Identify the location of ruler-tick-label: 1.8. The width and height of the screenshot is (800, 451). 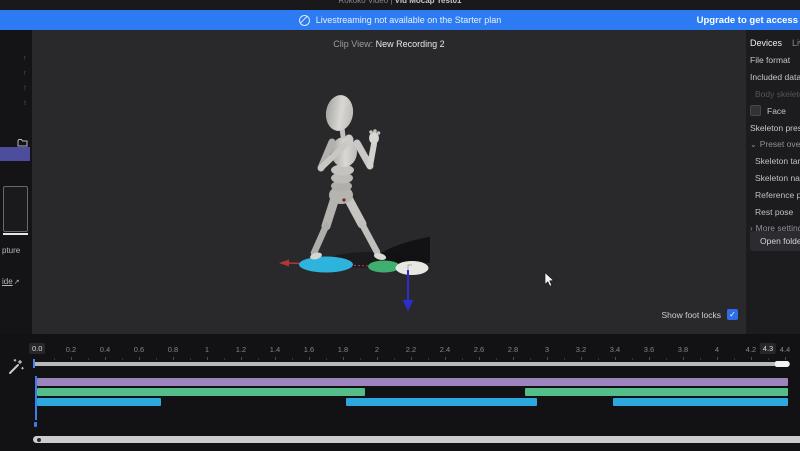
(343, 349).